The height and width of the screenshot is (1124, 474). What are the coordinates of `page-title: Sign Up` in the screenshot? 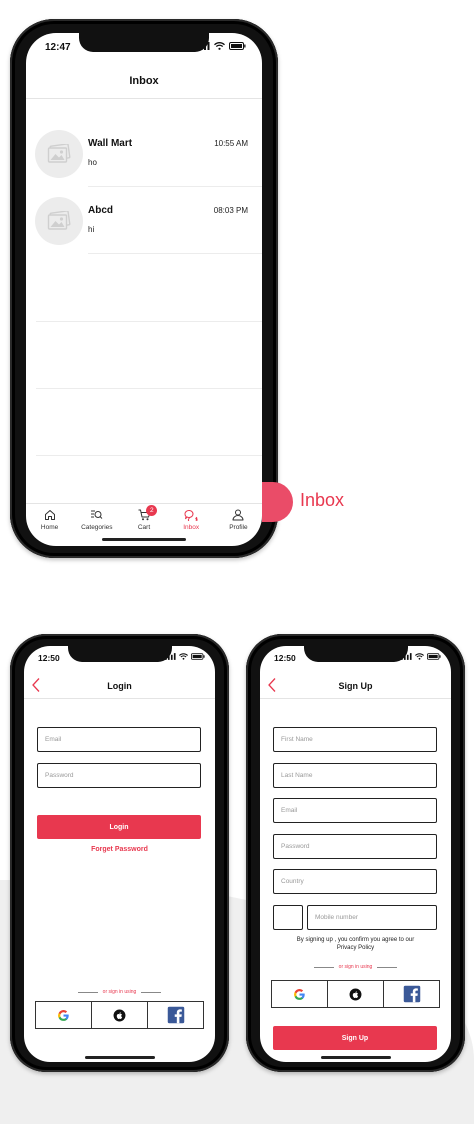 It's located at (355, 685).